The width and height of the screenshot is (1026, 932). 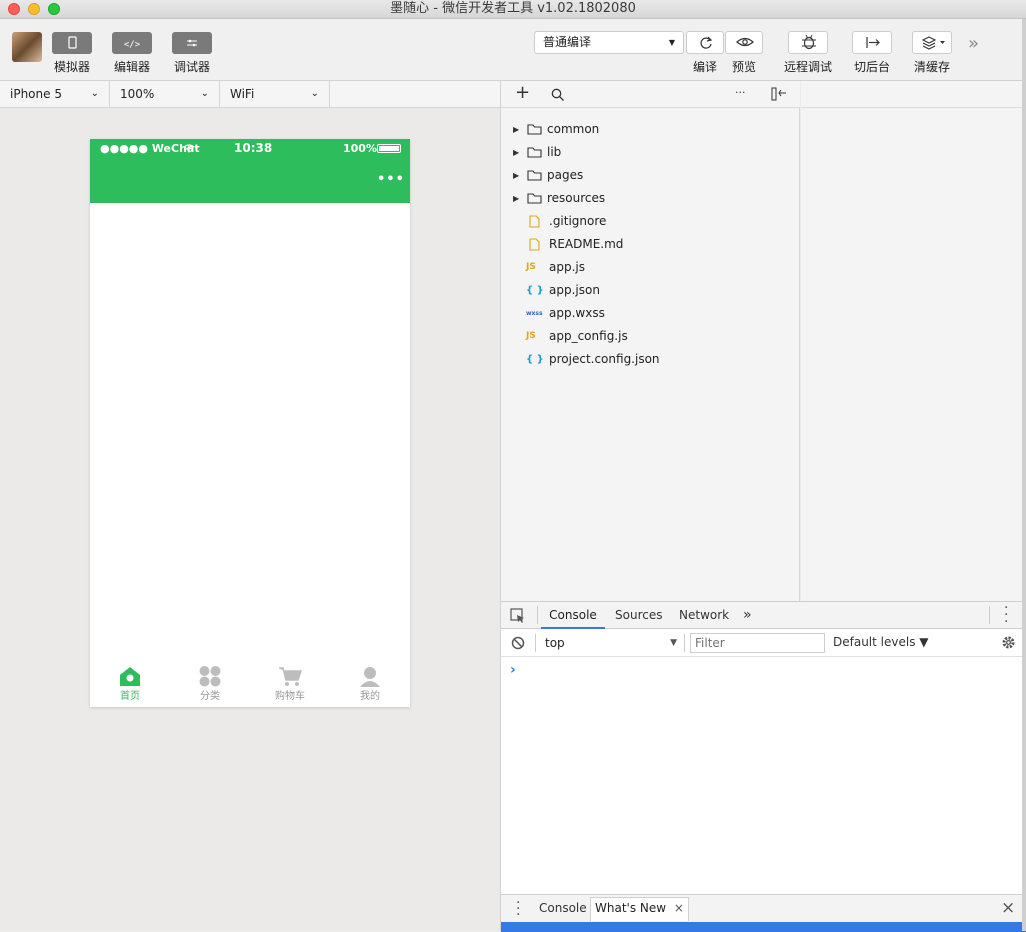 I want to click on preview-button, so click(x=744, y=42).